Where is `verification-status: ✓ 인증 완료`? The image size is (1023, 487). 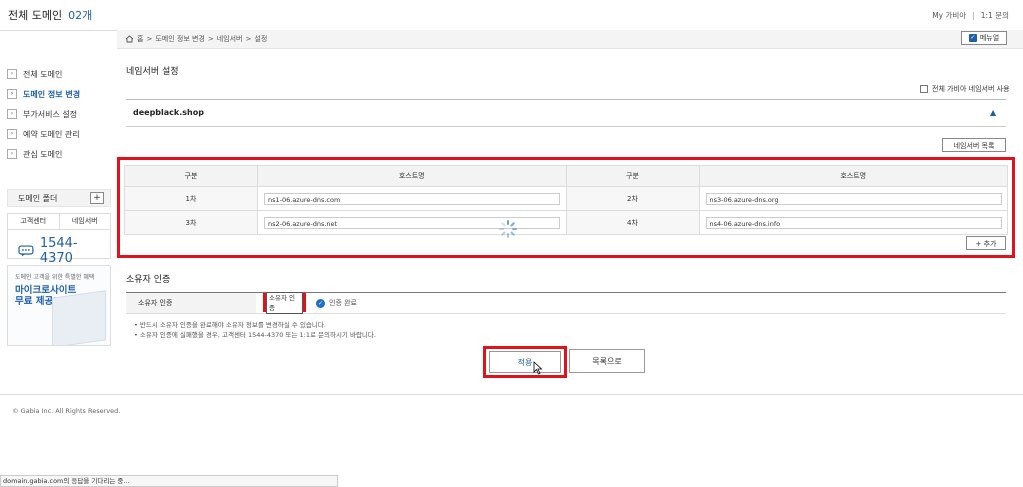
verification-status: ✓ 인증 완료 is located at coordinates (336, 303).